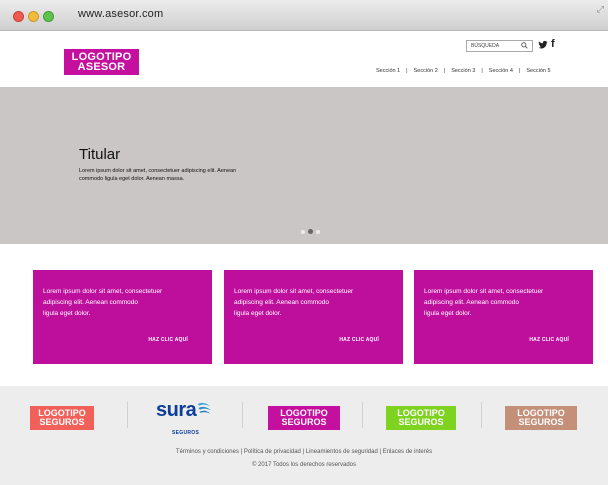  Describe the element at coordinates (485, 46) in the screenshot. I see `search-placeholder: BÚSQUEDA` at that location.